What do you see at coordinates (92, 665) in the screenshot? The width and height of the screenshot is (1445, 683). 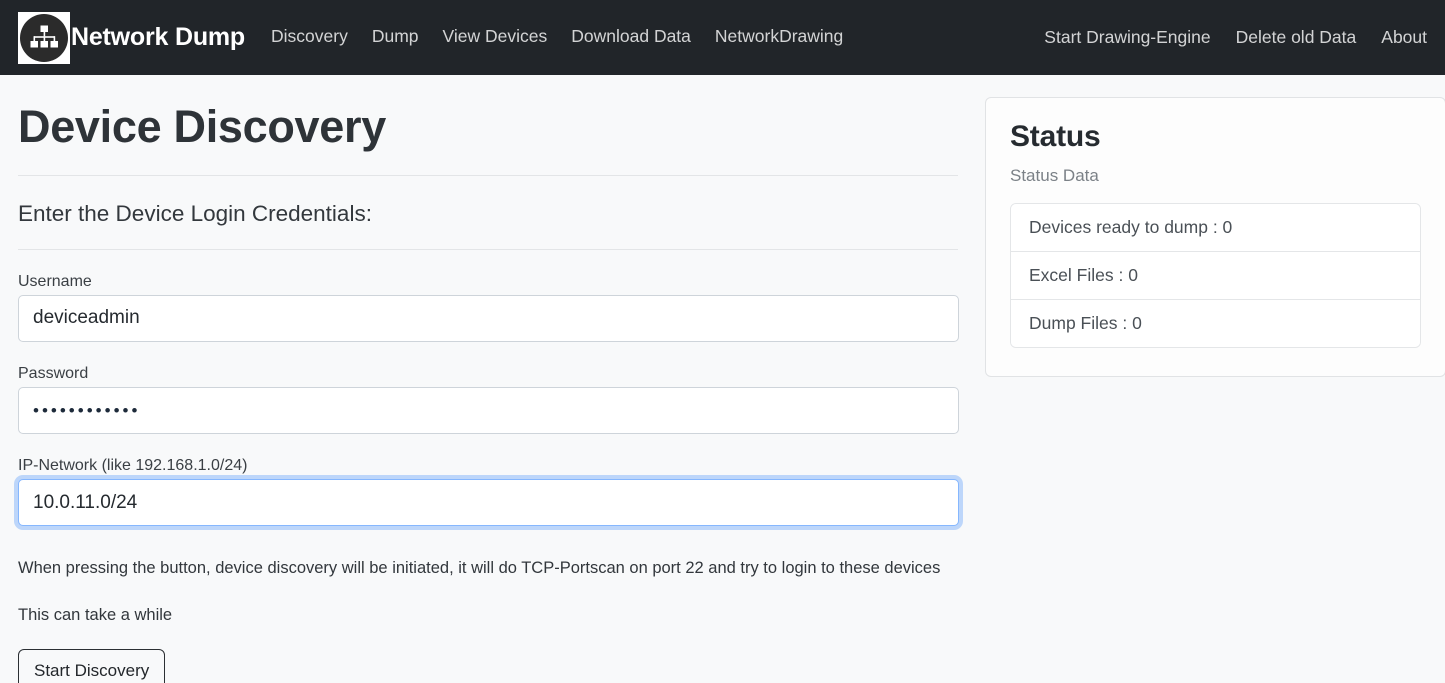 I see `start-discovery-button: Start Discovery` at bounding box center [92, 665].